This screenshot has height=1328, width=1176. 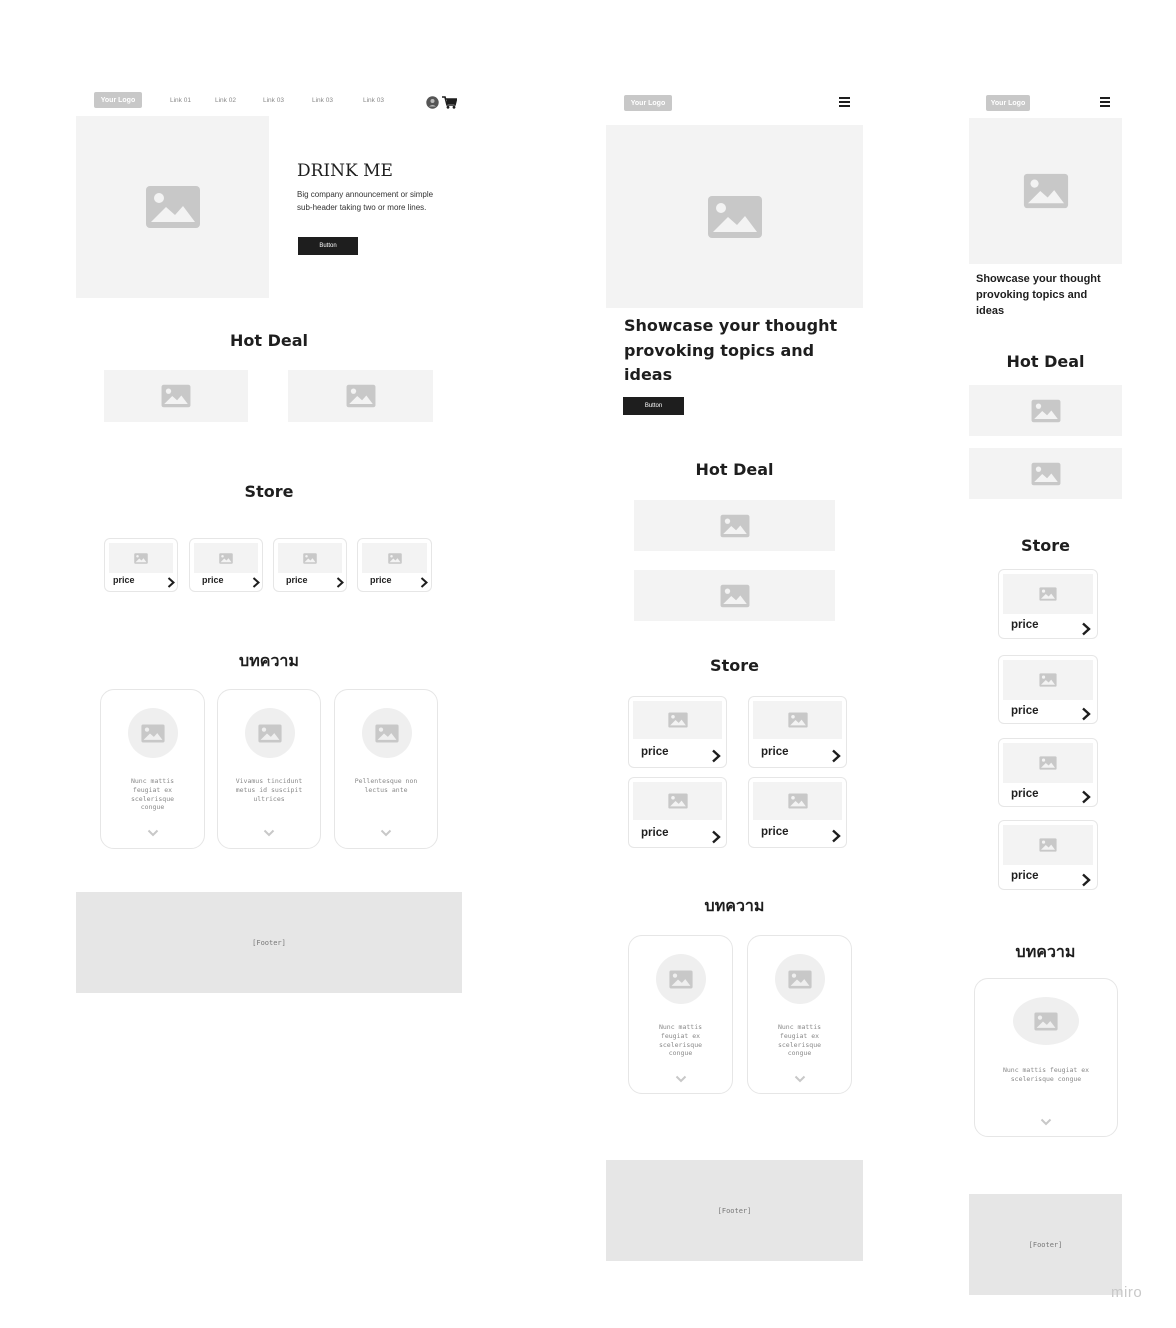 What do you see at coordinates (432, 101) in the screenshot?
I see `user-circle-icon` at bounding box center [432, 101].